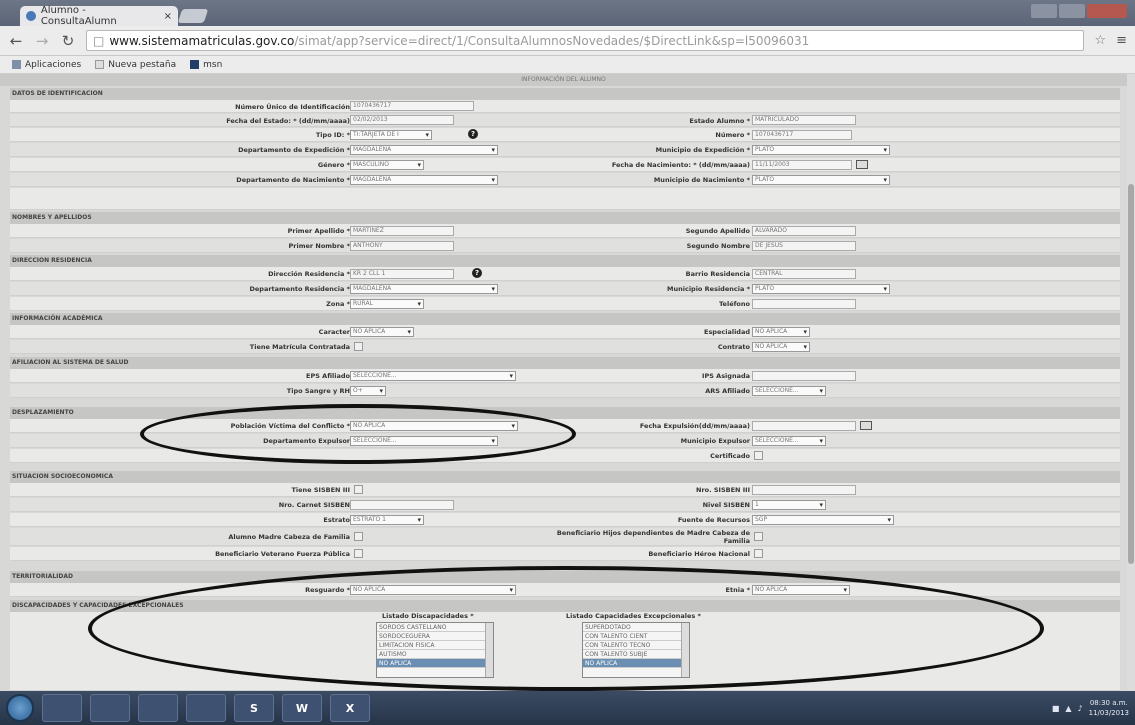 Image resolution: width=1135 pixels, height=725 pixels. Describe the element at coordinates (1121, 40) in the screenshot. I see `menu-icon: ≡` at that location.